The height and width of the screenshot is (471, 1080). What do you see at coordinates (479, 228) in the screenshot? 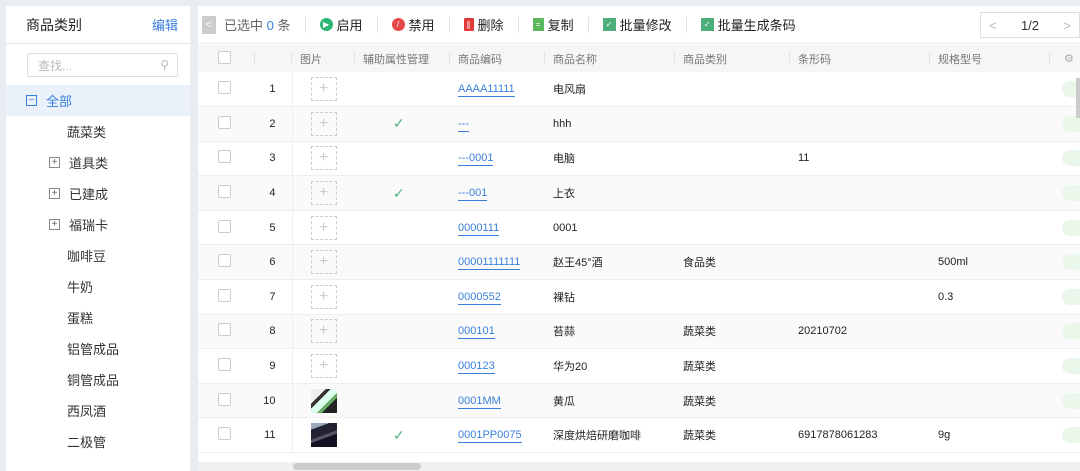
I see `product-code-link: 0000111` at bounding box center [479, 228].